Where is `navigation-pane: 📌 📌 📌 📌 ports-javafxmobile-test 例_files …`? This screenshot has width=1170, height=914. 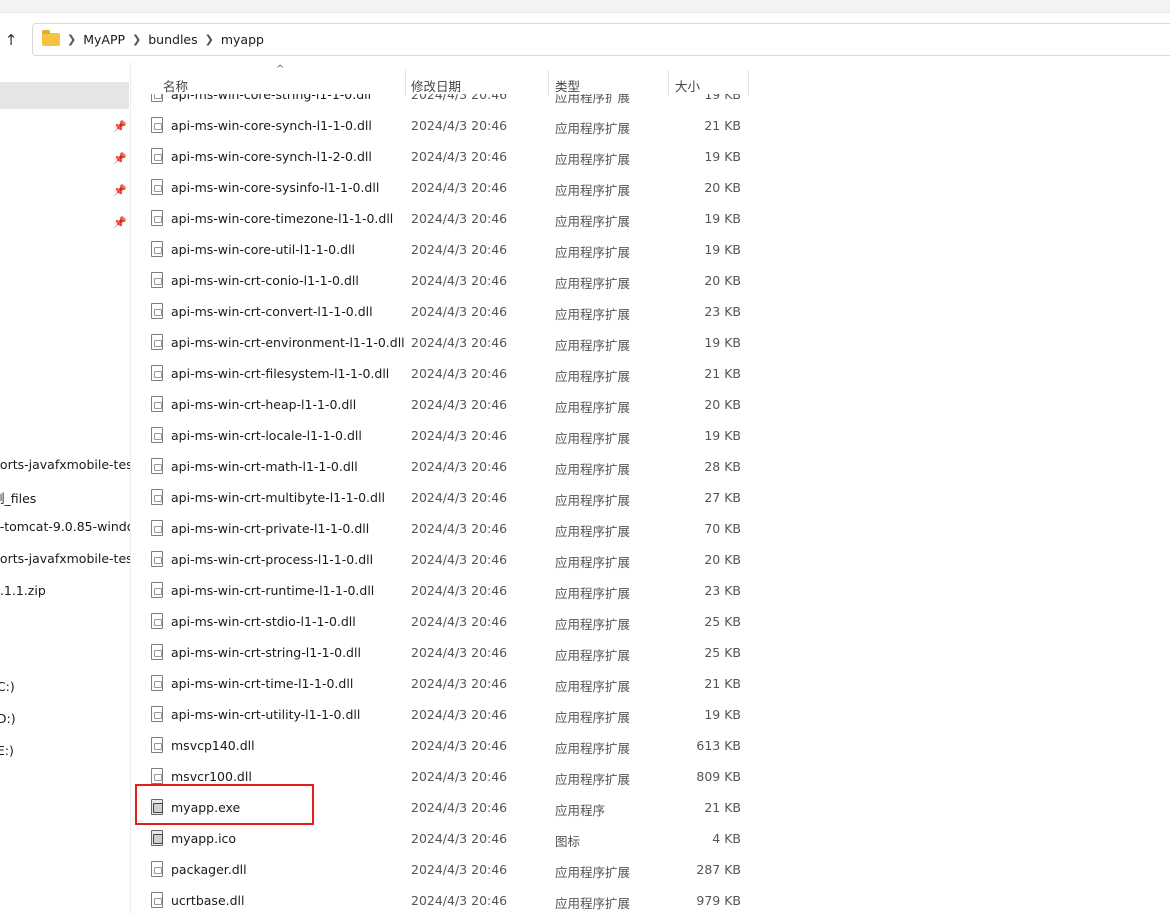
navigation-pane: 📌 📌 📌 📌 ports-javafxmobile-test 例_files … is located at coordinates (65, 488).